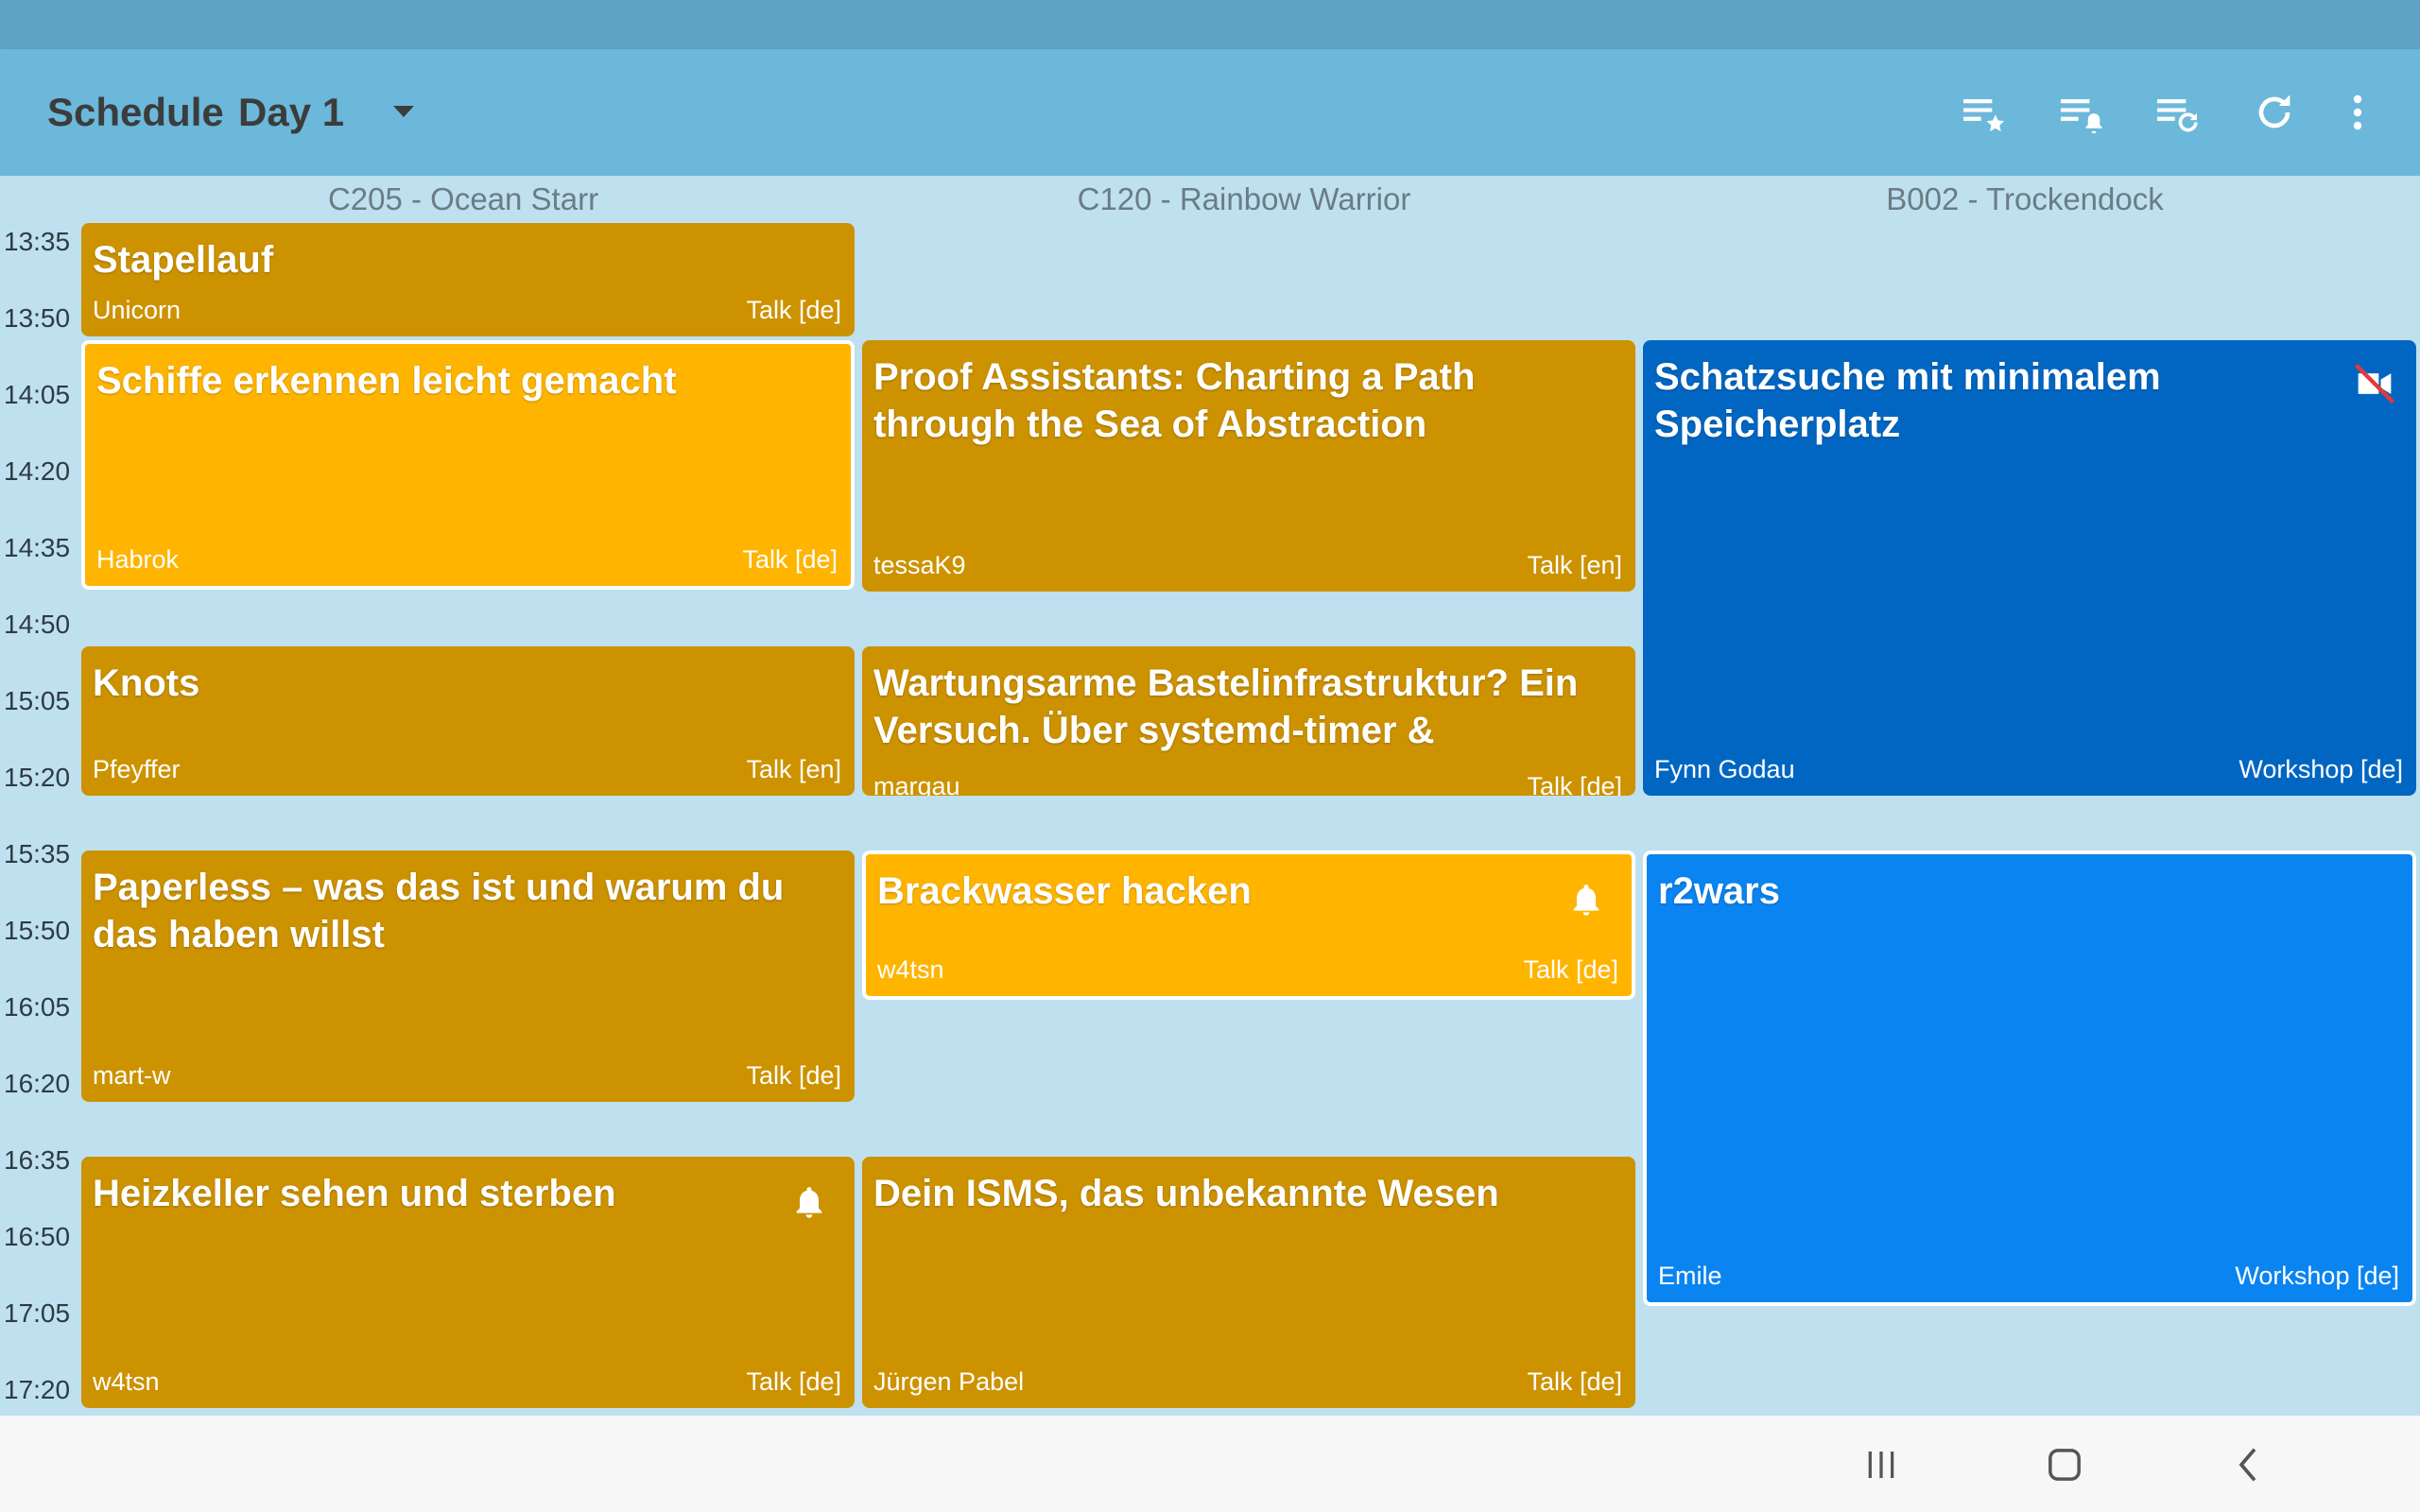  I want to click on room-header-c120: C120 - Rainbow Warrior, so click(1244, 198).